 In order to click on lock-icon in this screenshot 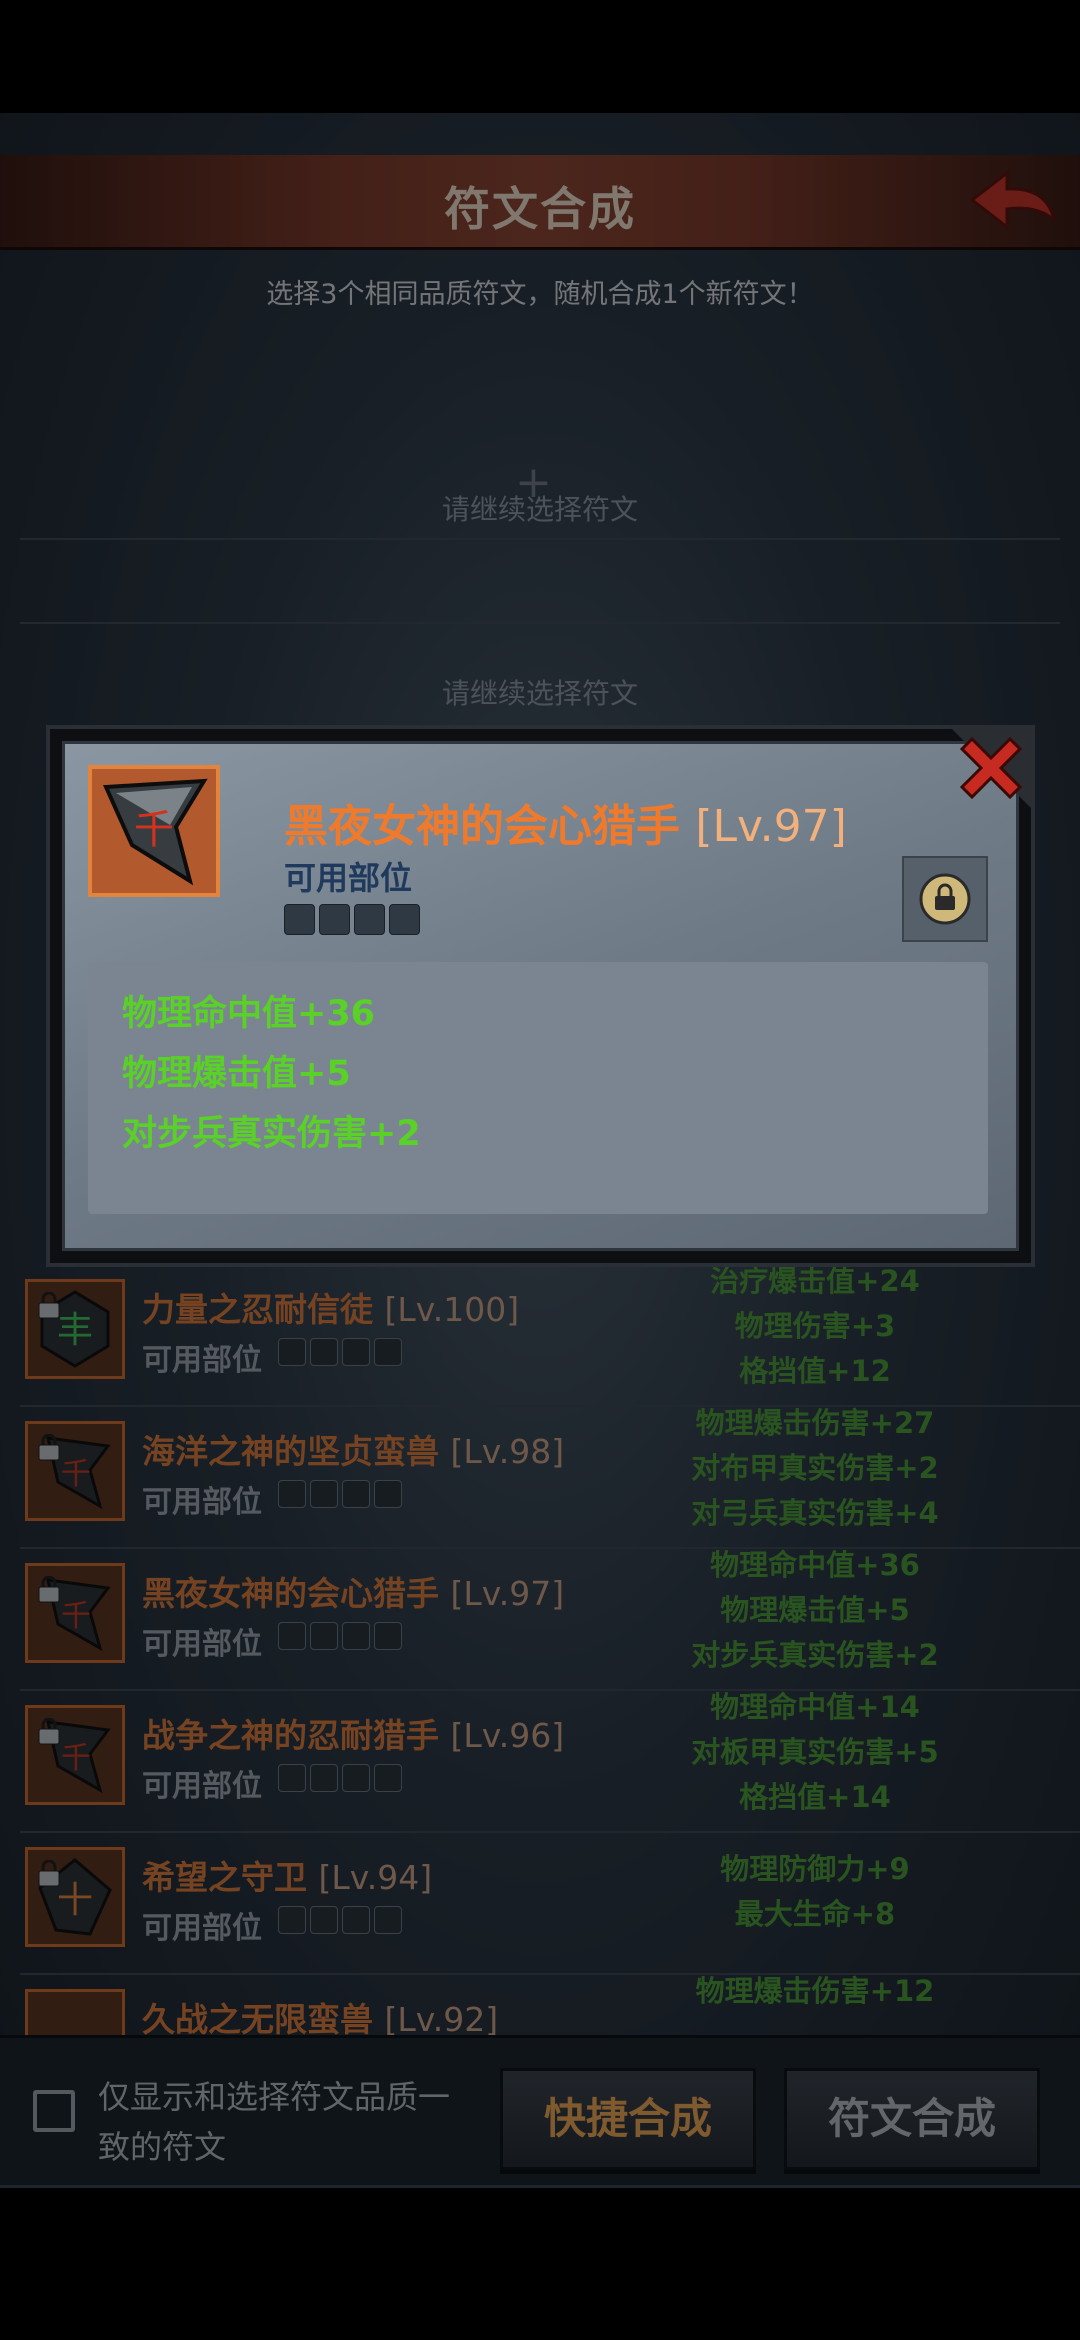, I will do `click(945, 899)`.